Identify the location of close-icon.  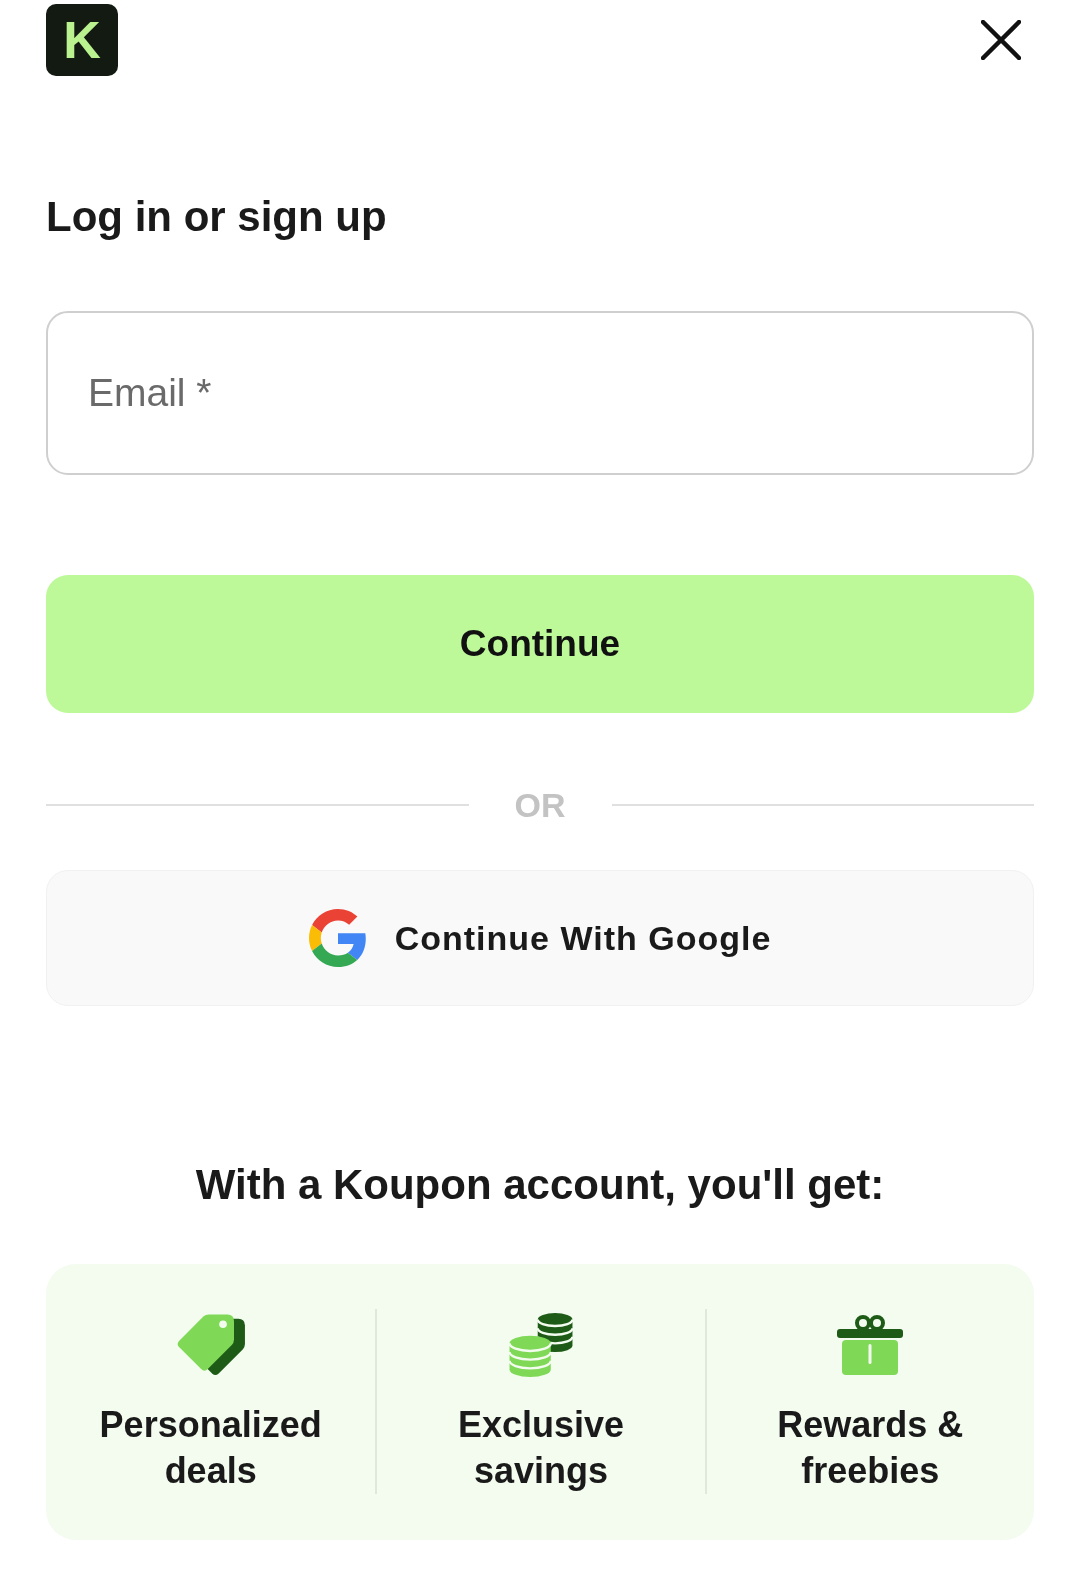
(1001, 40).